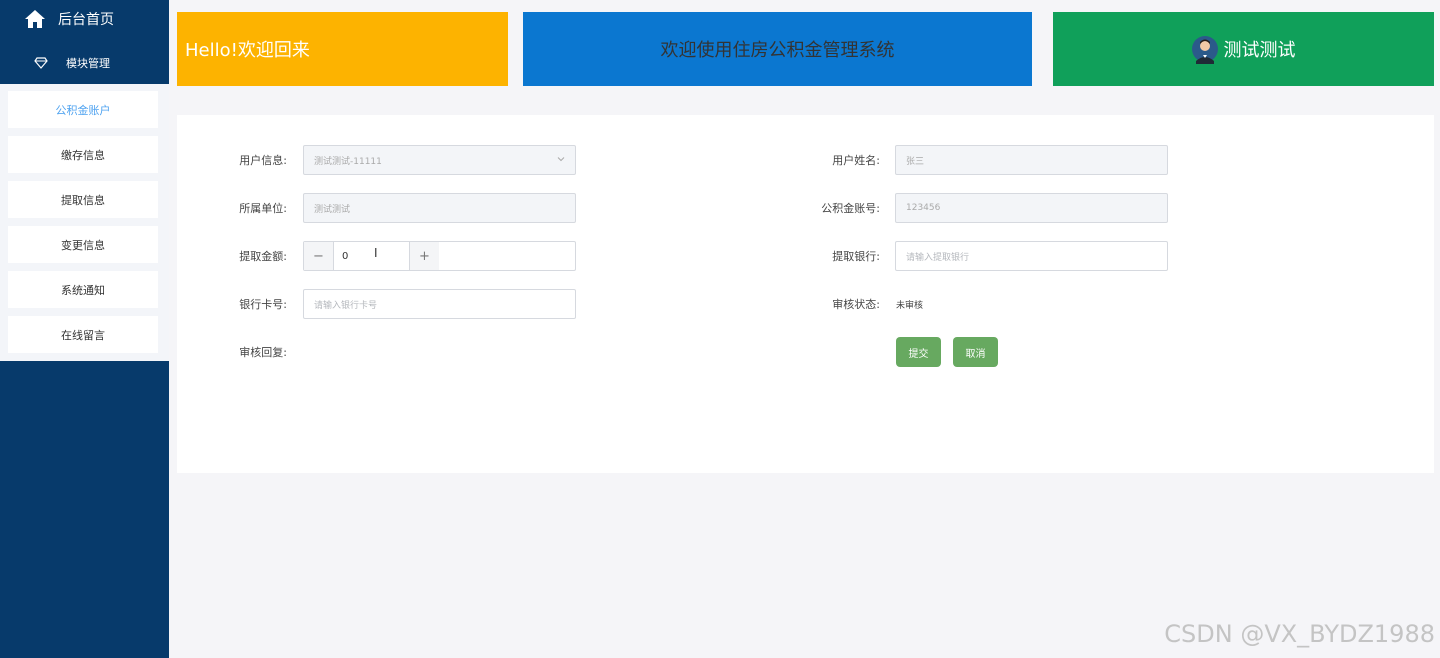  What do you see at coordinates (856, 160) in the screenshot?
I see `user-name-label: 用户姓名:` at bounding box center [856, 160].